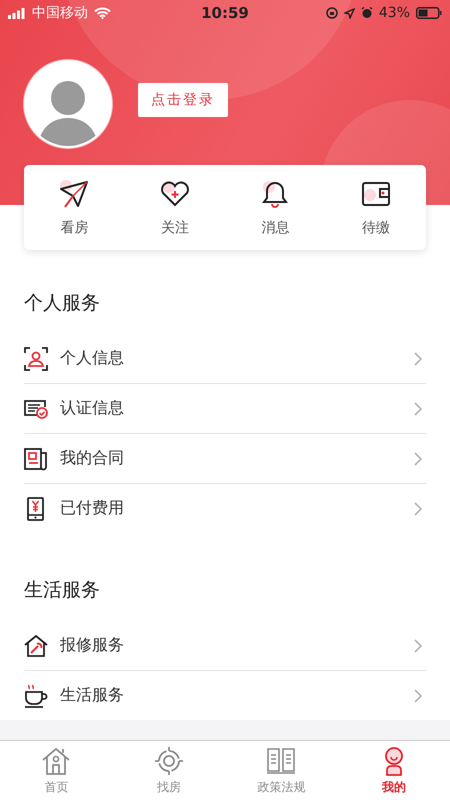 This screenshot has width=450, height=800. What do you see at coordinates (225, 359) in the screenshot?
I see `menu-row: 个人信息` at bounding box center [225, 359].